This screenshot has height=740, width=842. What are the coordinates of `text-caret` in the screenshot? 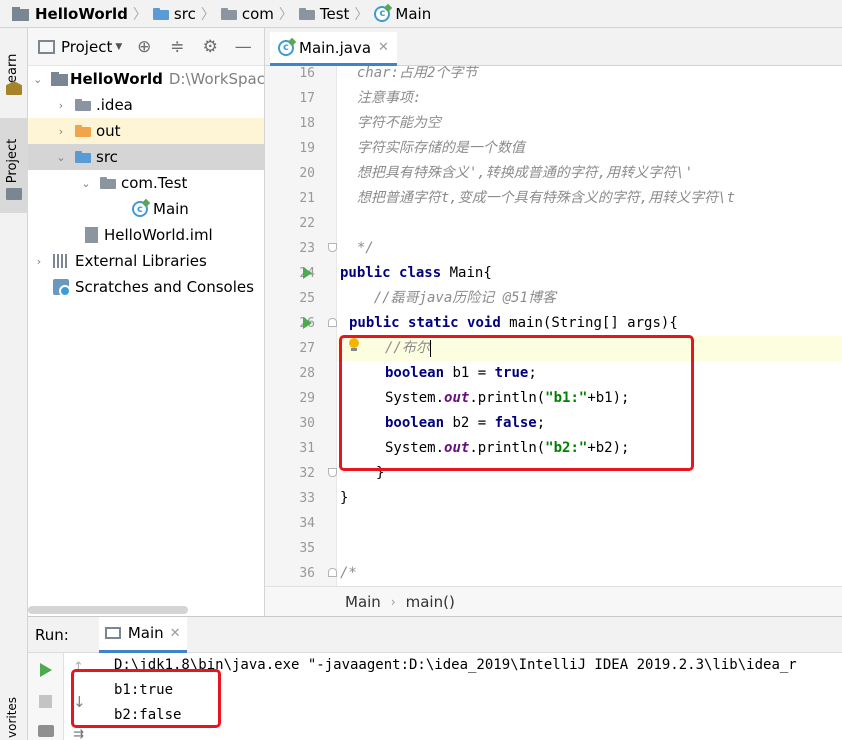 It's located at (430, 348).